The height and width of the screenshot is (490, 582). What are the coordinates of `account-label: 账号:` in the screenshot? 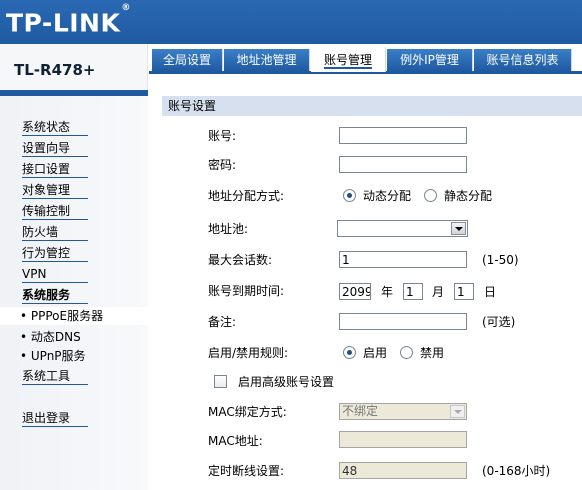 It's located at (222, 136).